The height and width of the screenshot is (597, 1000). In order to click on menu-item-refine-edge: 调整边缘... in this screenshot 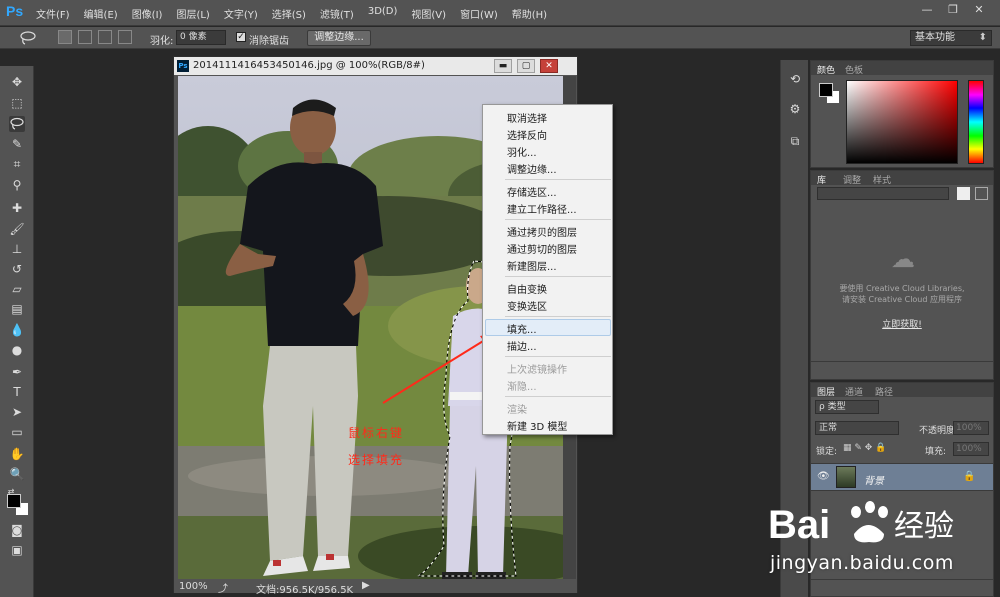, I will do `click(532, 168)`.